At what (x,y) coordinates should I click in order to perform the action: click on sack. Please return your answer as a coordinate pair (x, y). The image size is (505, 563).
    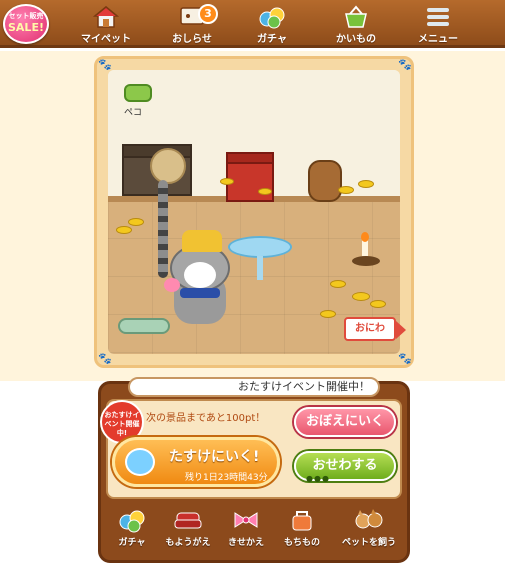
    Looking at the image, I should click on (168, 166).